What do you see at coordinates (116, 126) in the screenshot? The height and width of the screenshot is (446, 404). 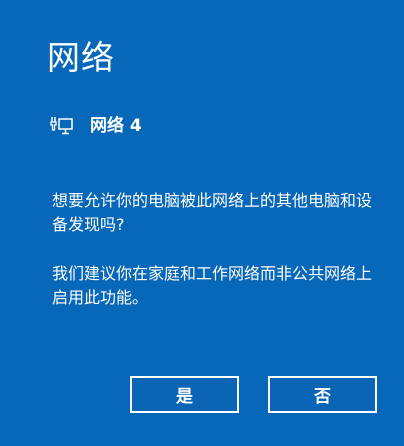 I see `network-name: 网络 4` at bounding box center [116, 126].